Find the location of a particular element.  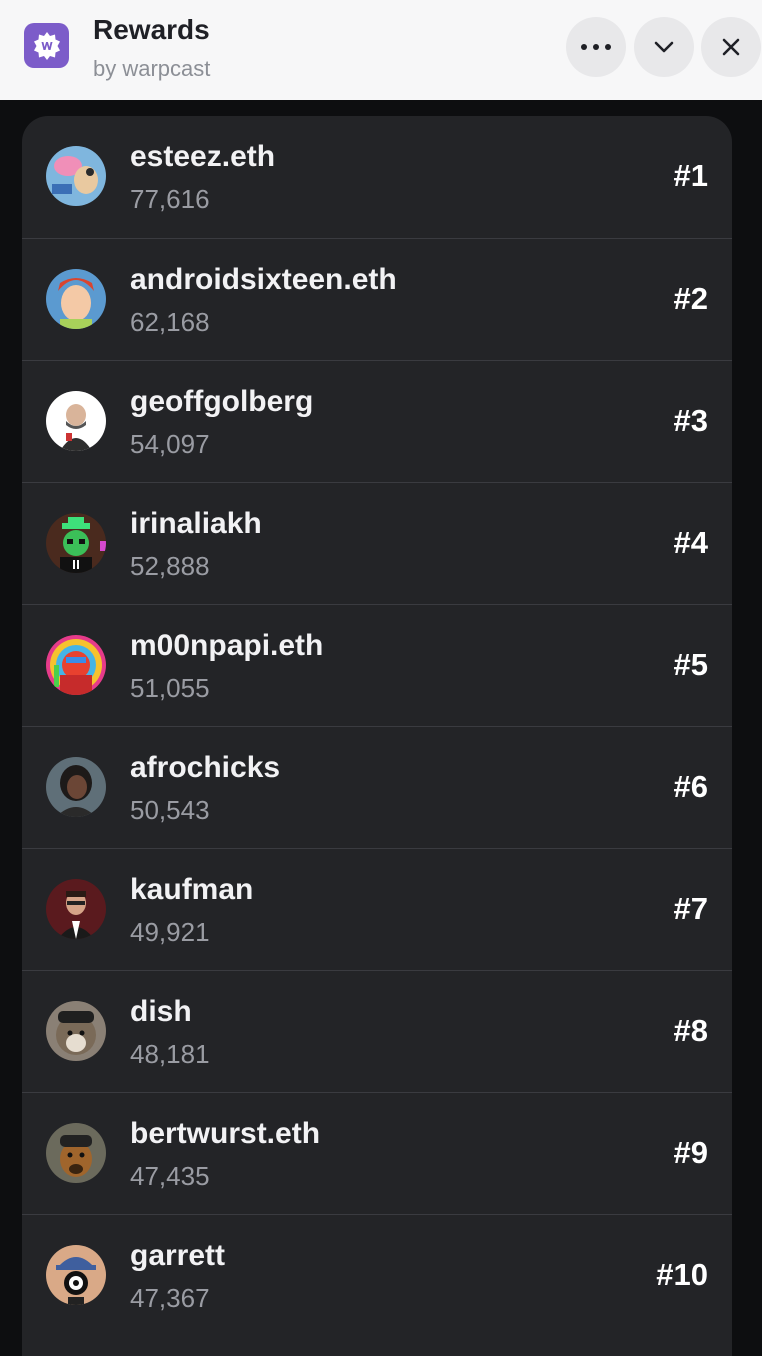

rank: #5 is located at coordinates (690, 664).